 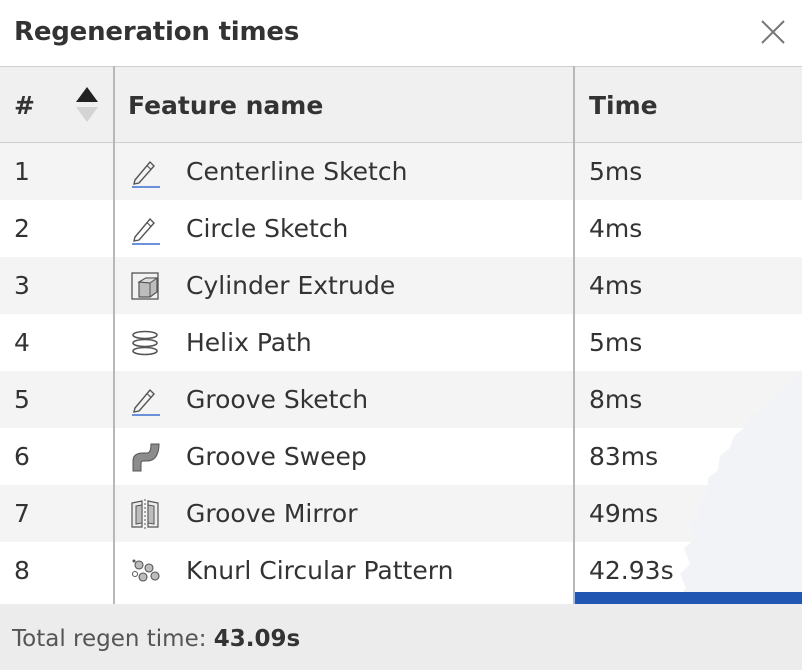 I want to click on feature-name: Cylinder Extrude, so click(x=291, y=285).